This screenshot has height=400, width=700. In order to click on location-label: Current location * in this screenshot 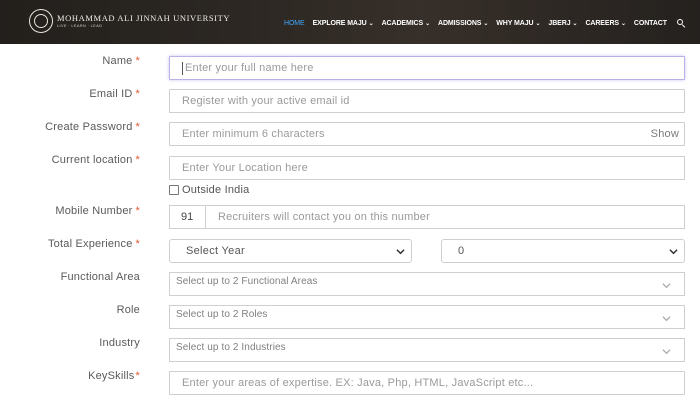, I will do `click(95, 160)`.